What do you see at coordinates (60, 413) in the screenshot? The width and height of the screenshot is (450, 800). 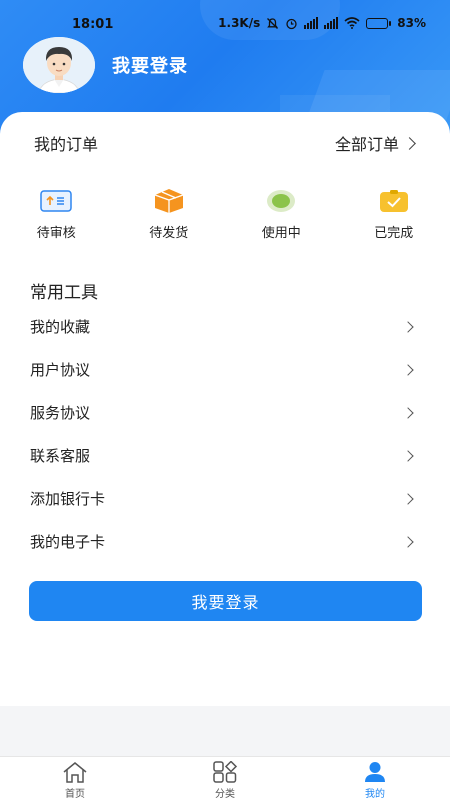 I see `tool-item-label: 服务协议` at bounding box center [60, 413].